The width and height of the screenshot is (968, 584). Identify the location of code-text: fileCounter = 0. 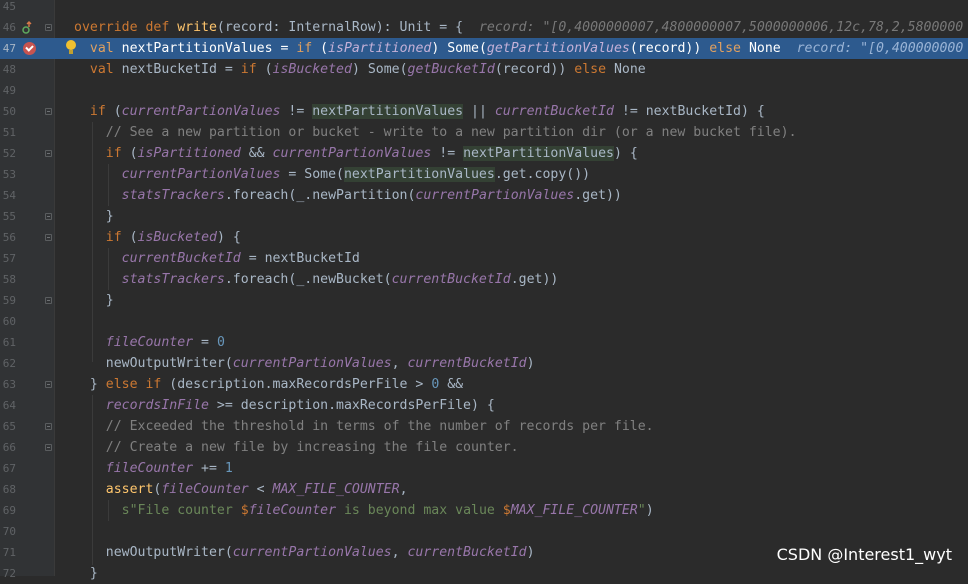
(149, 342).